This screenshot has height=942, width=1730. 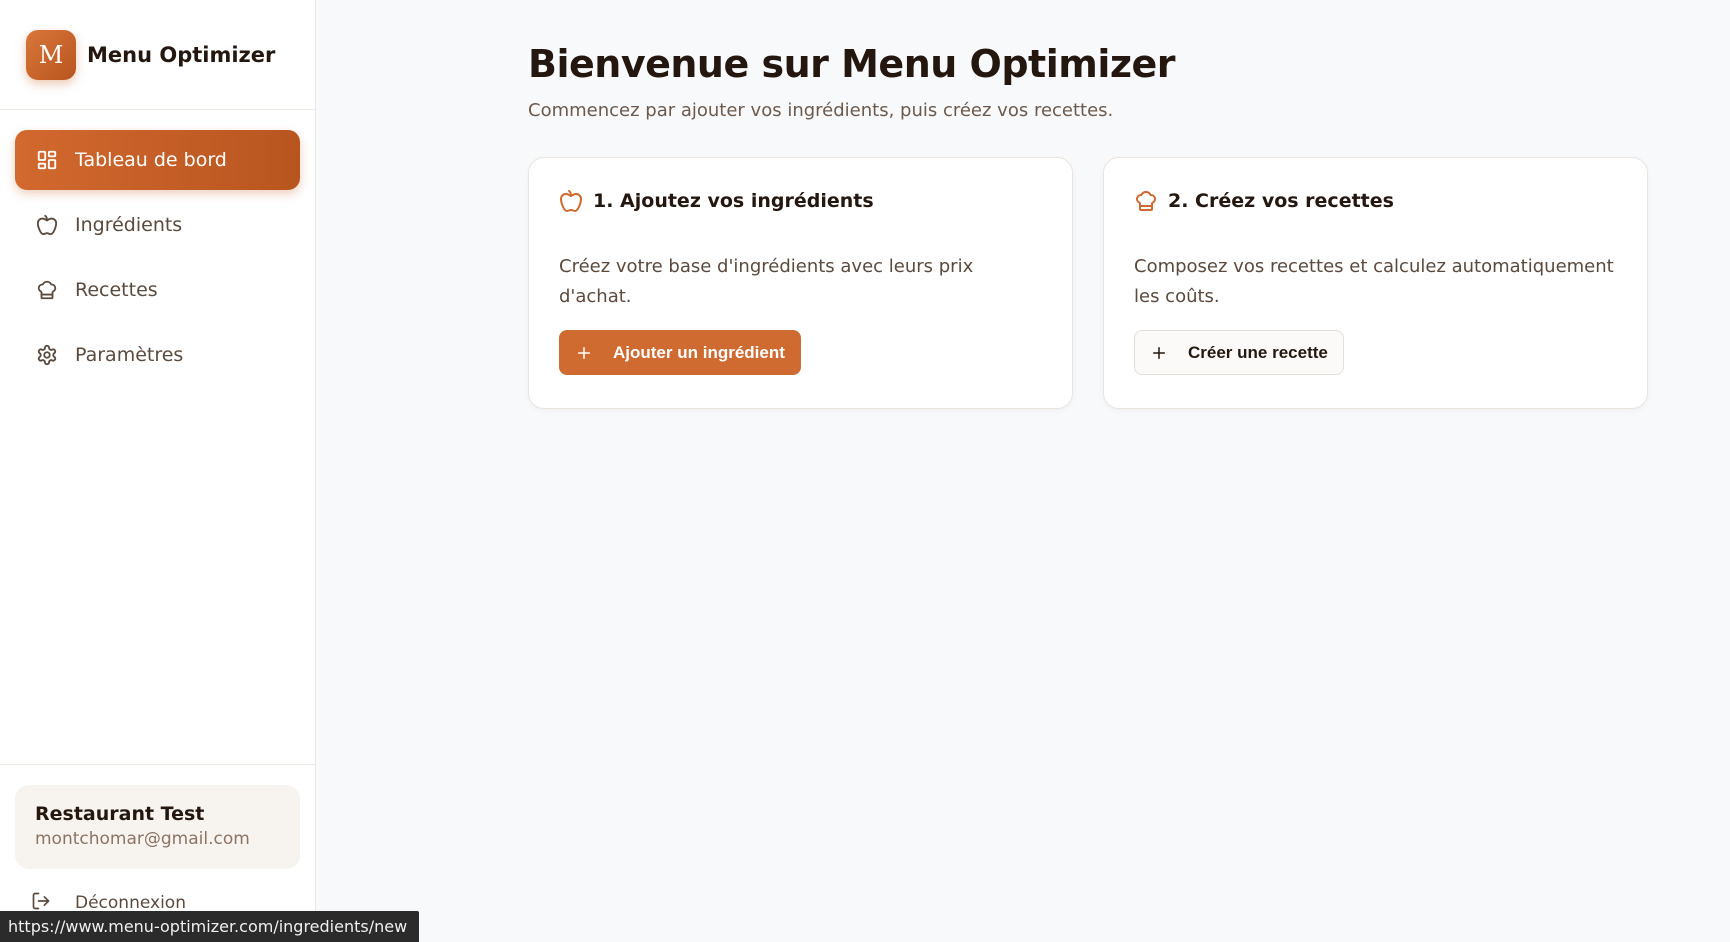 I want to click on brand: M Menu Optimizer, so click(x=157, y=55).